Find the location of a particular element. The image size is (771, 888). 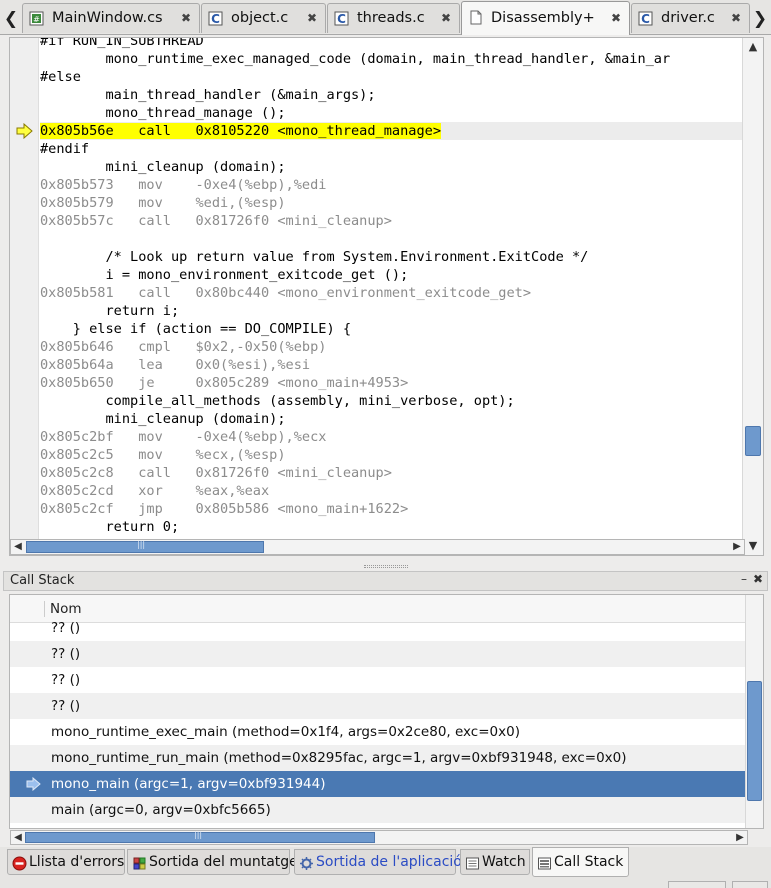

tab-label: Disassembly+ is located at coordinates (543, 18).